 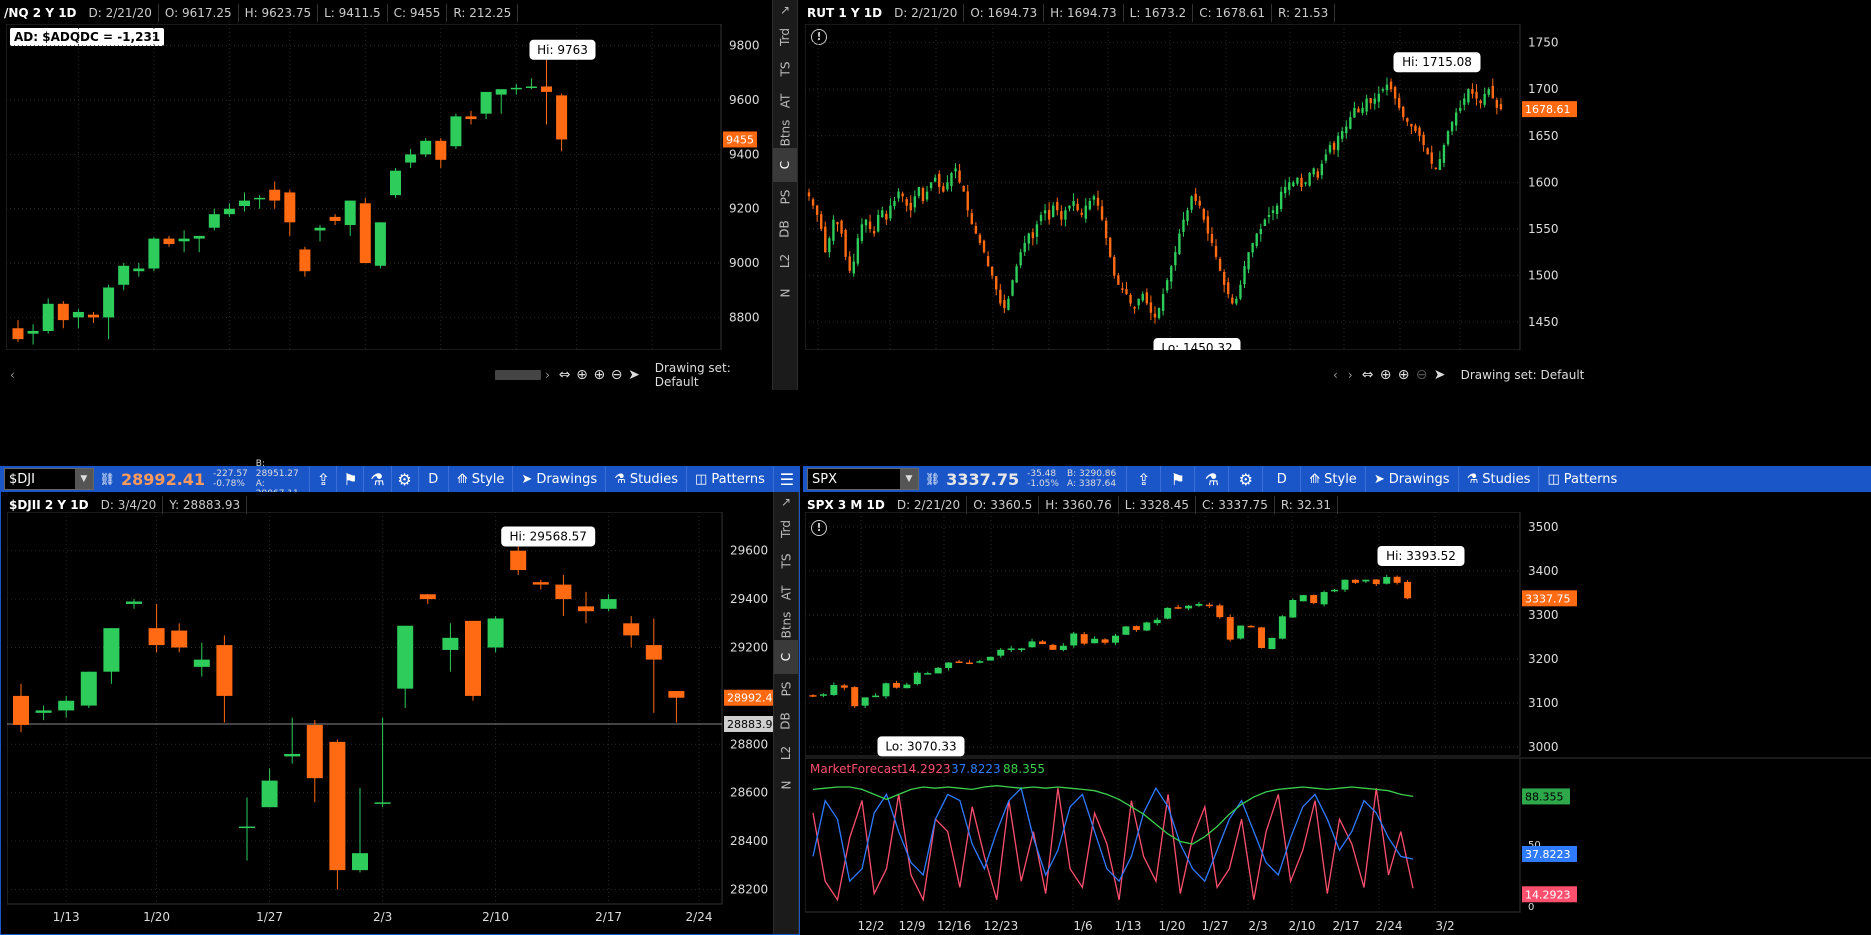 I want to click on symbol-selector: SPX ▼, so click(x=863, y=479).